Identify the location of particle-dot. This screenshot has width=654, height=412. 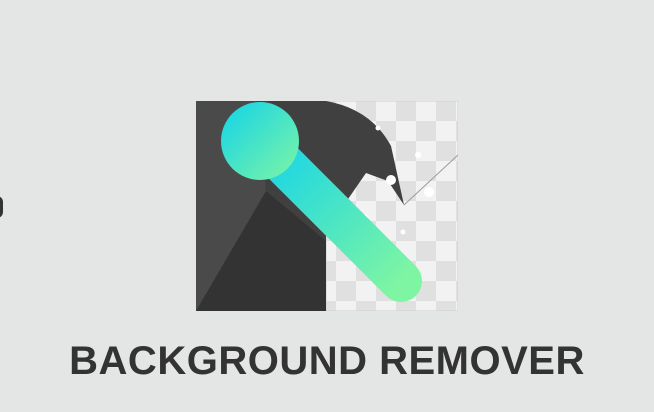
(391, 180).